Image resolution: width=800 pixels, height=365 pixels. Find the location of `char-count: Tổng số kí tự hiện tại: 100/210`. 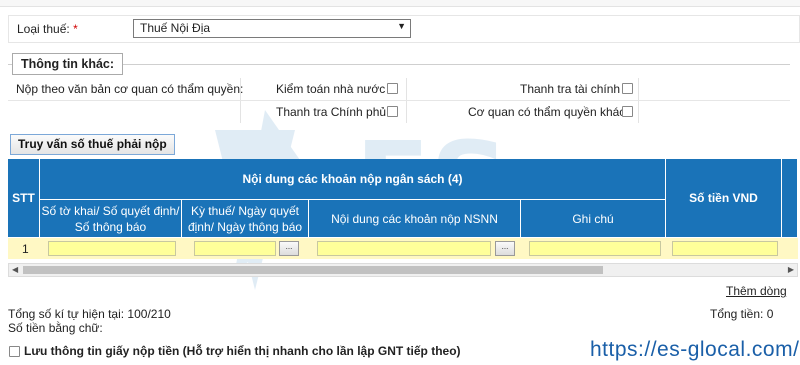

char-count: Tổng số kí tự hiện tại: 100/210 is located at coordinates (89, 314).